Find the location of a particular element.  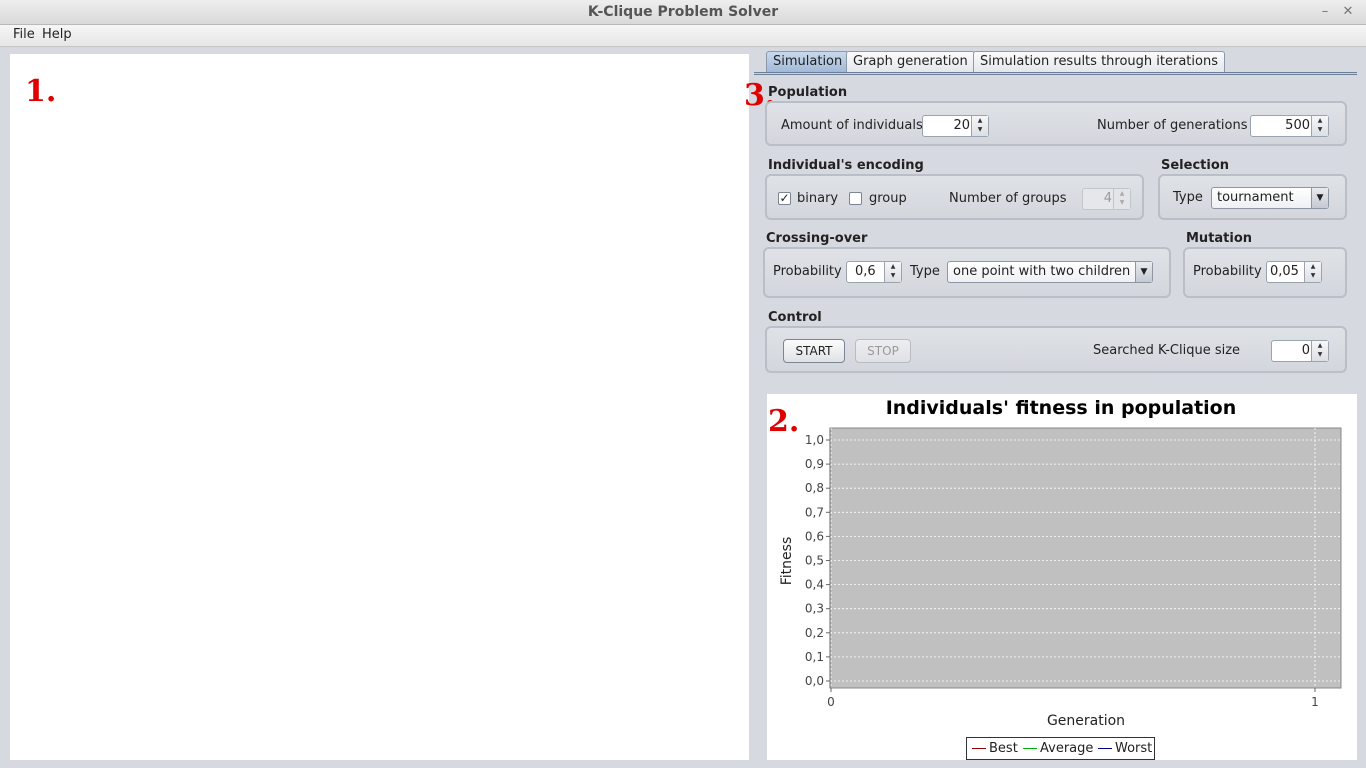

y-tick-label: 0,8 is located at coordinates (814, 488).